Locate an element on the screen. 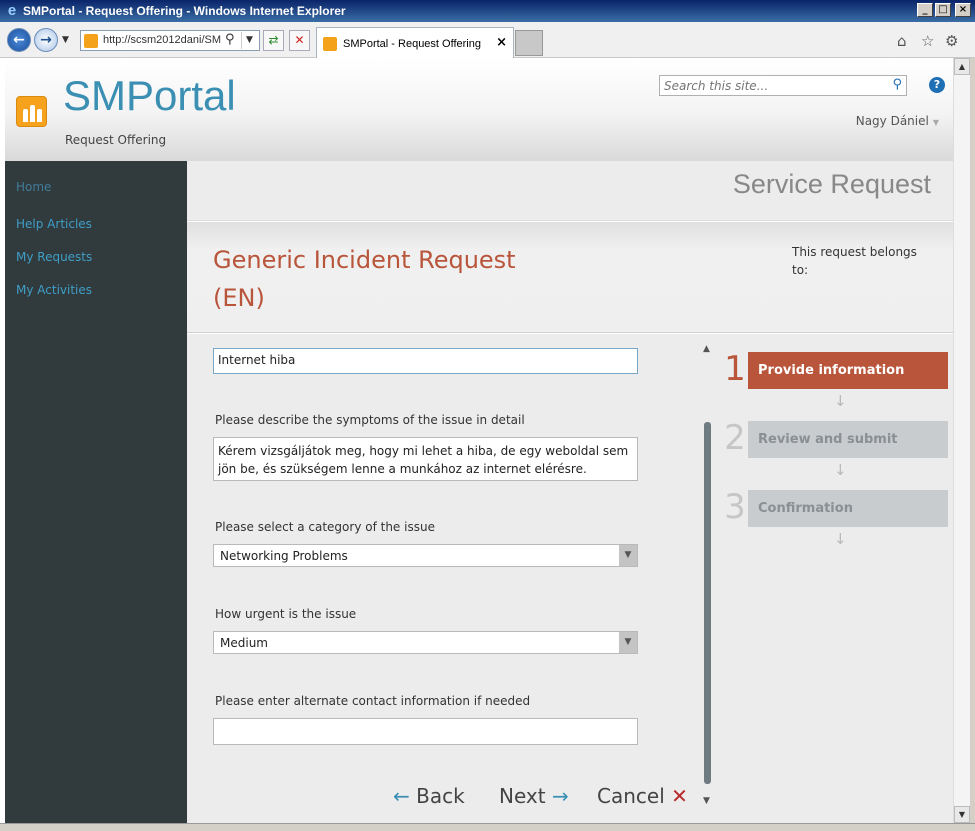 This screenshot has height=831, width=975. history-dropdown-icon: ▼ is located at coordinates (65, 40).